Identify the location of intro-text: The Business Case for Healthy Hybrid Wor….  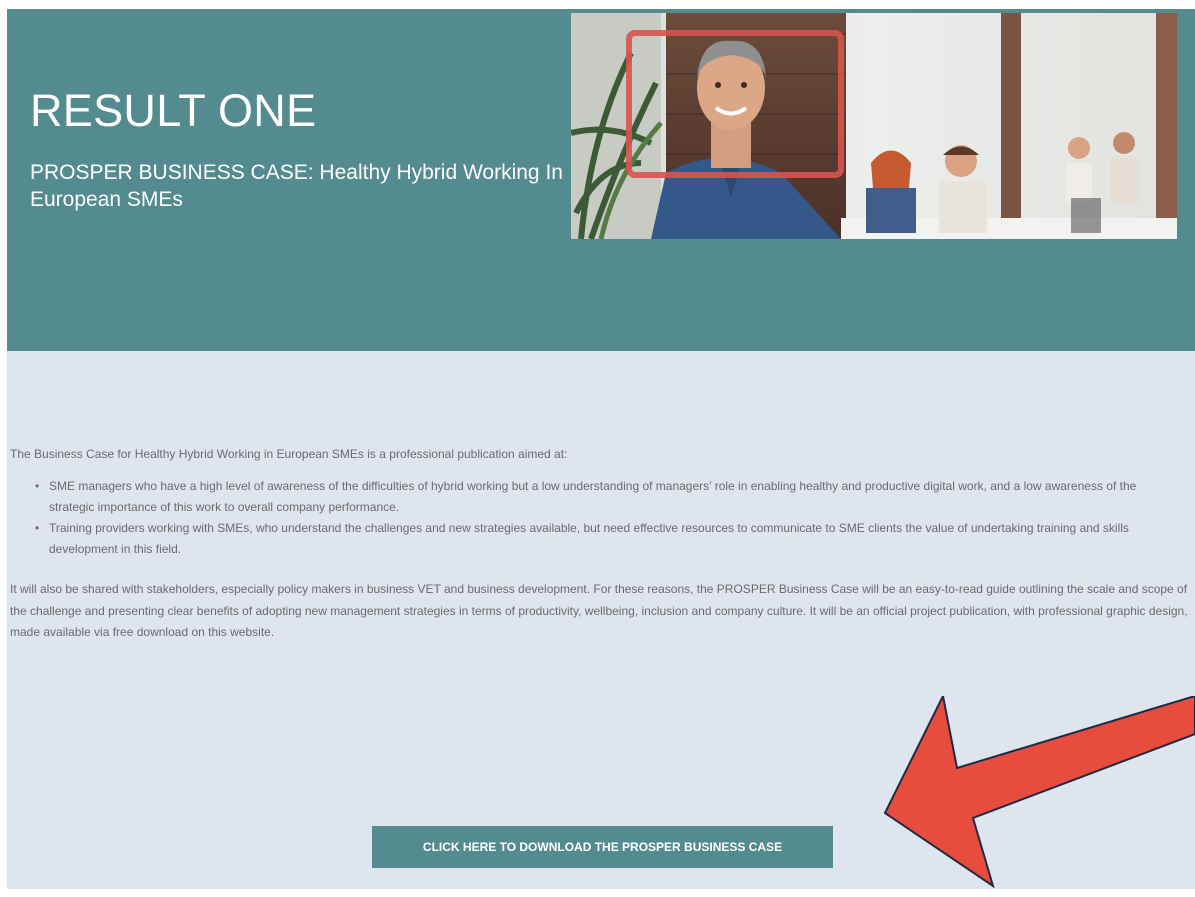
(289, 454).